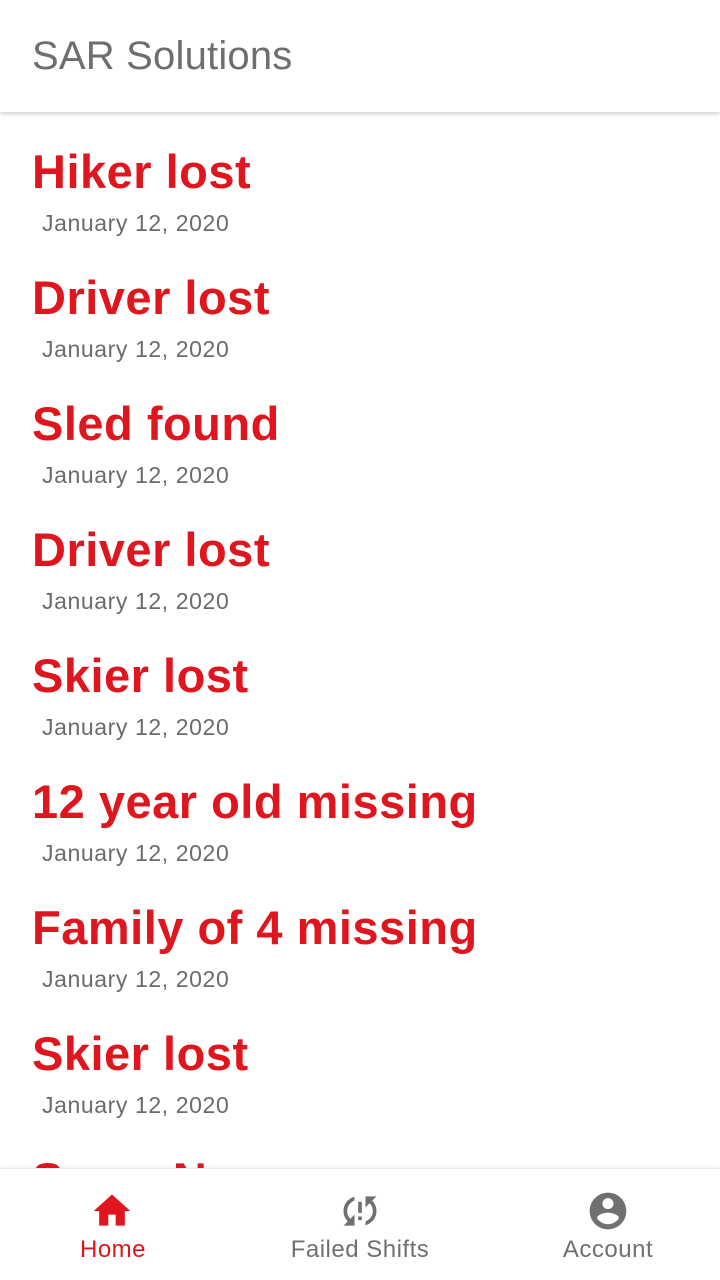 The width and height of the screenshot is (720, 1280). Describe the element at coordinates (608, 1211) in the screenshot. I see `account-circle-icon` at that location.